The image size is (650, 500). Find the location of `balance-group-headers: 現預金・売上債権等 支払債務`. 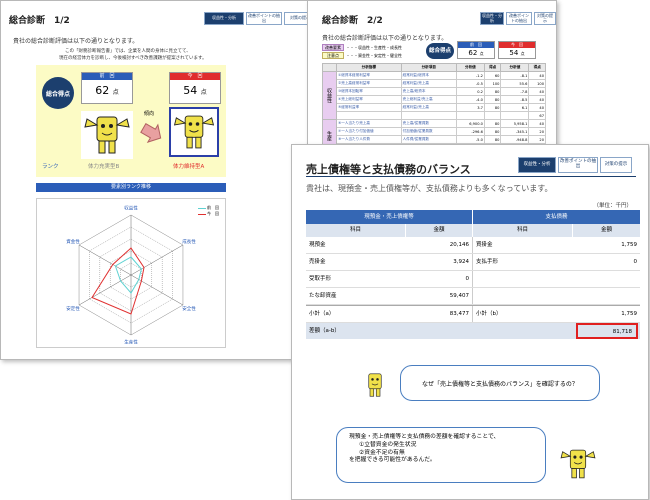

balance-group-headers: 現預金・売上債権等 支払債務 is located at coordinates (473, 217).